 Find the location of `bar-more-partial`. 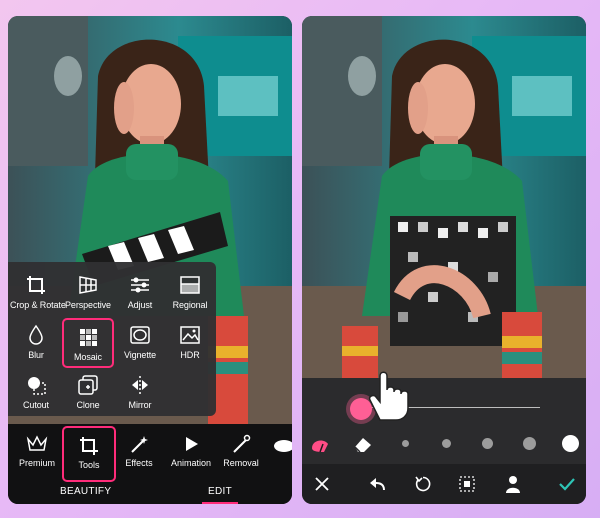

bar-more-partial is located at coordinates (281, 454).